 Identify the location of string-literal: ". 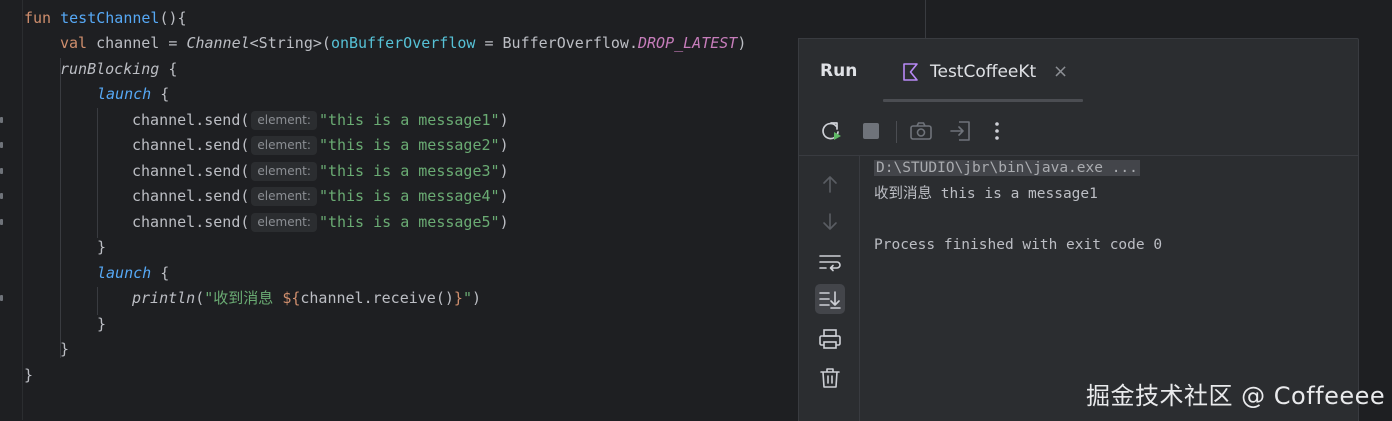
(467, 298).